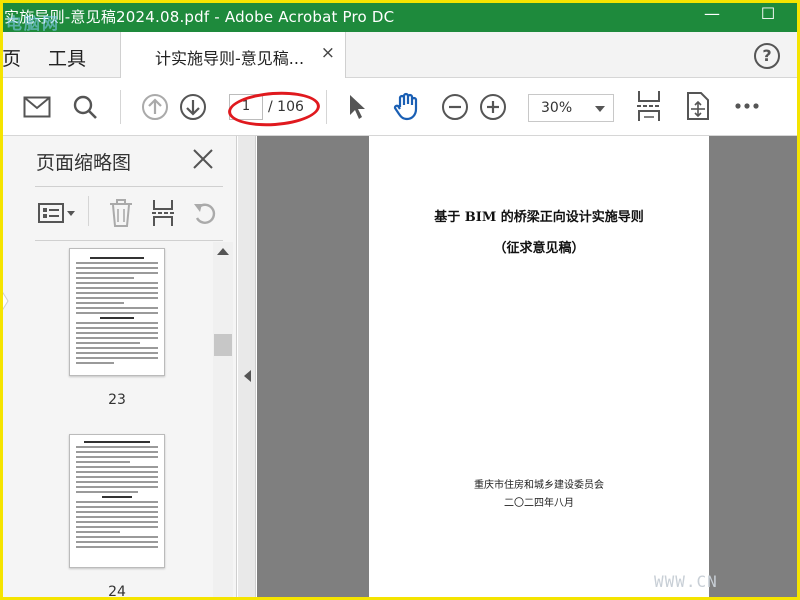  Describe the element at coordinates (117, 592) in the screenshot. I see `thumbnail-label: 24` at that location.